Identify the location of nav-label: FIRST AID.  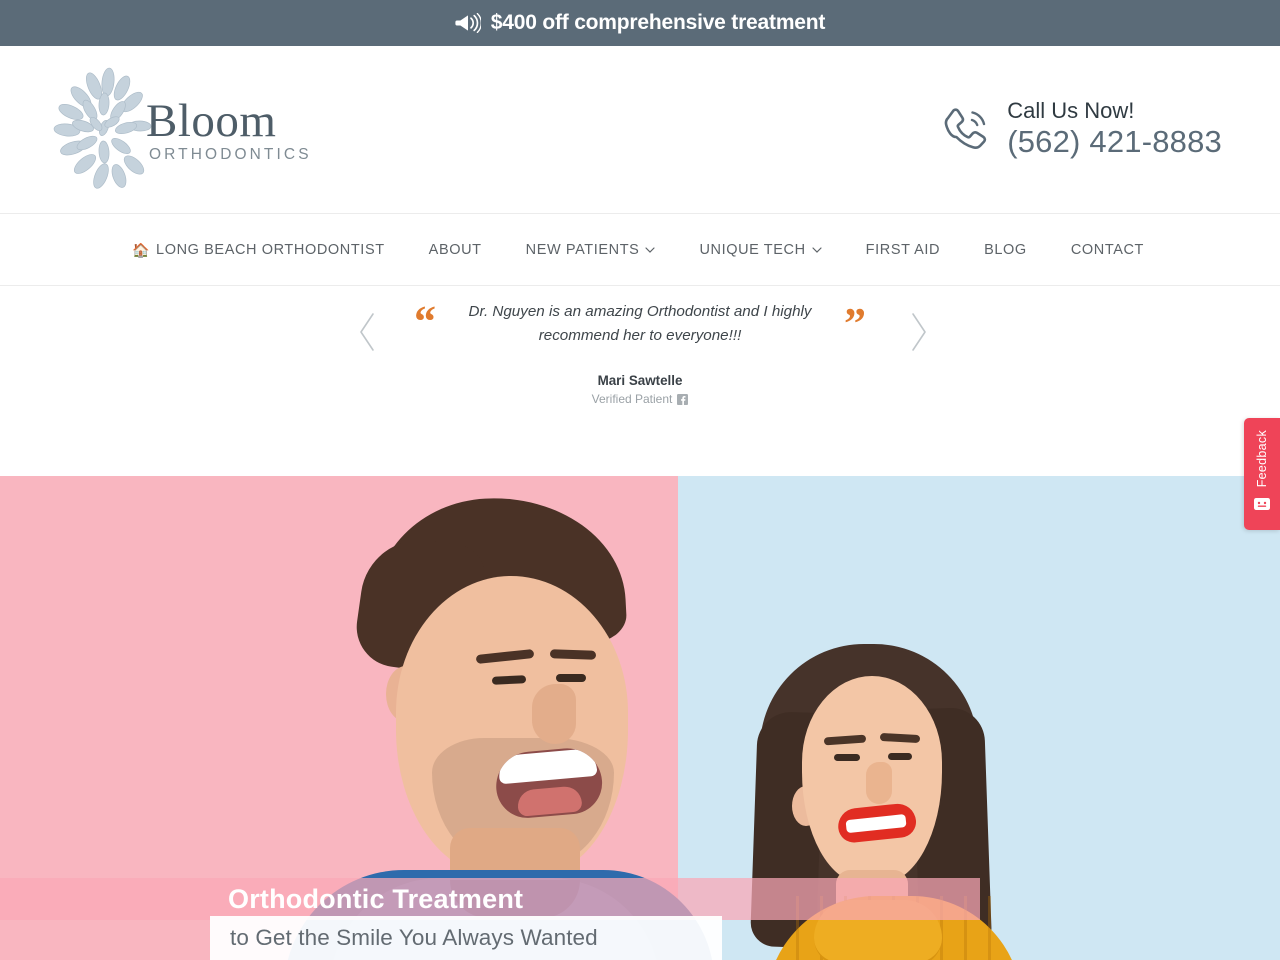
(903, 249).